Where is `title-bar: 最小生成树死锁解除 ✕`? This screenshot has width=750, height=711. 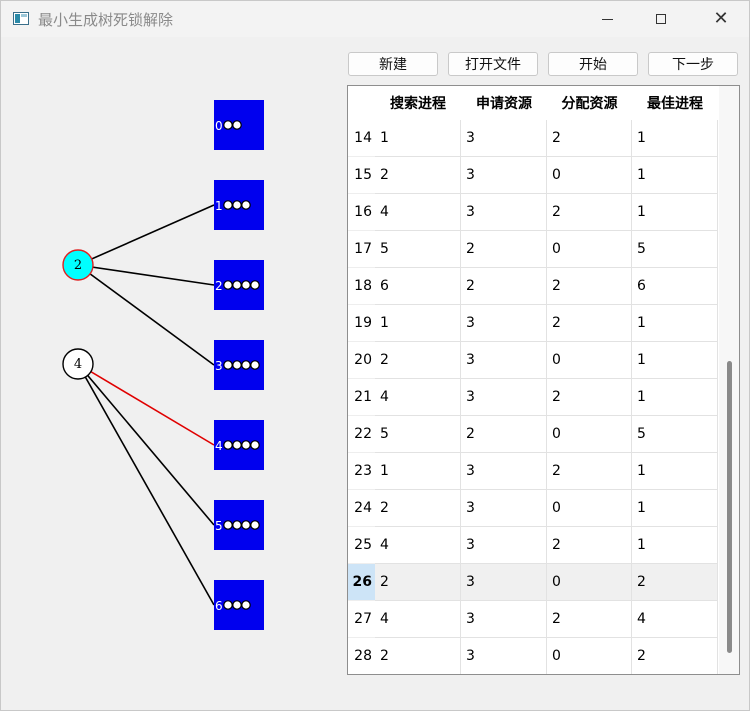 title-bar: 最小生成树死锁解除 ✕ is located at coordinates (375, 19).